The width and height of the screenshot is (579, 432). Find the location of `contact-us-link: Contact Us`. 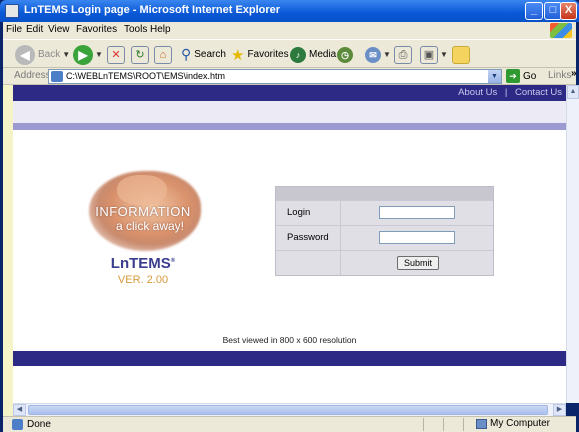

contact-us-link: Contact Us is located at coordinates (538, 92).